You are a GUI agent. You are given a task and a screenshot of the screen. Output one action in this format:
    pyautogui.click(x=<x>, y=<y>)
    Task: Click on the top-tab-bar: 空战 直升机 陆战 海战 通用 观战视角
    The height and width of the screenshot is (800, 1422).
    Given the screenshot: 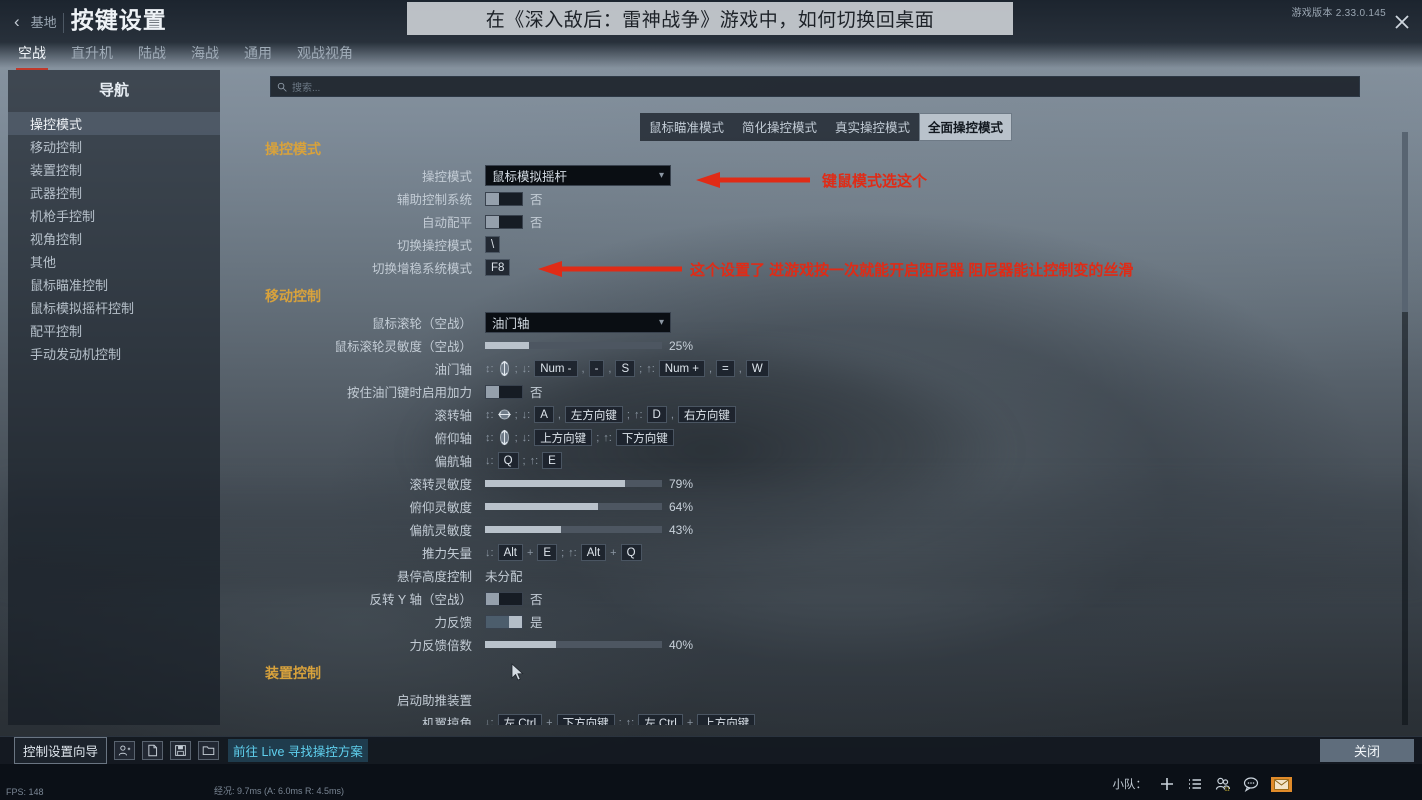 What is the action you would take?
    pyautogui.click(x=185, y=55)
    